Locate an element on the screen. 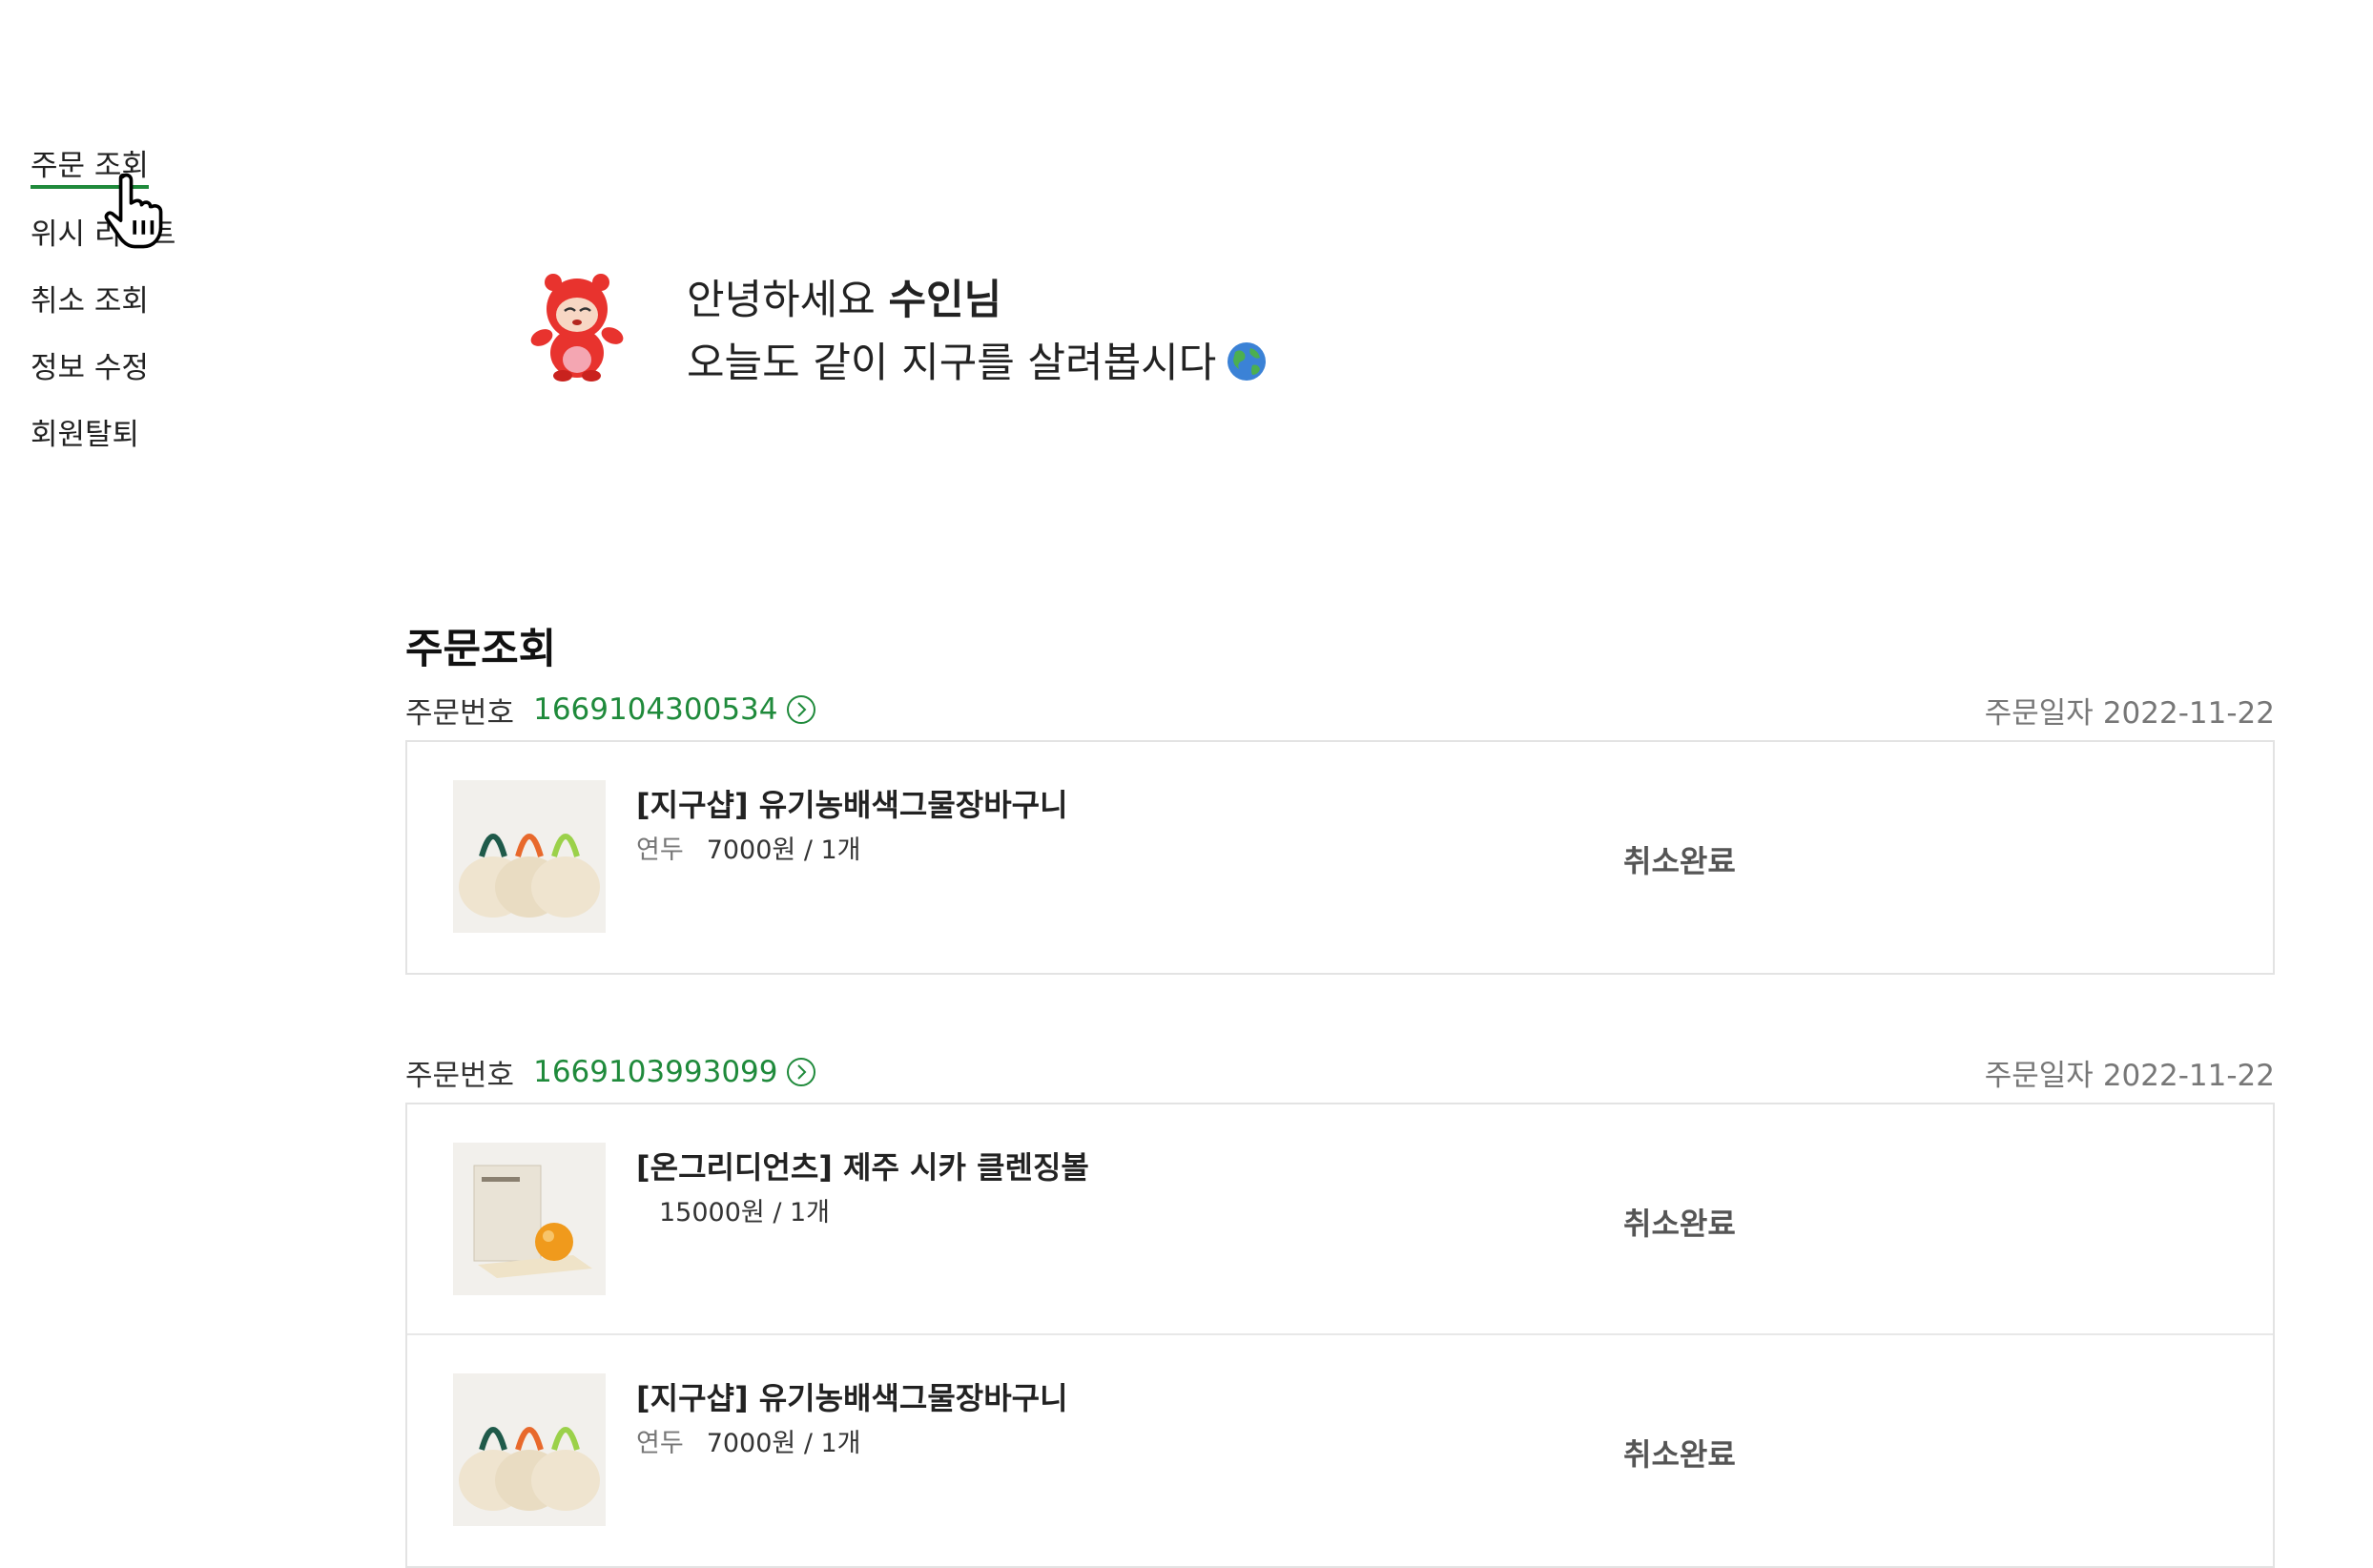  order-number-link: 1669104300534 is located at coordinates (655, 709).